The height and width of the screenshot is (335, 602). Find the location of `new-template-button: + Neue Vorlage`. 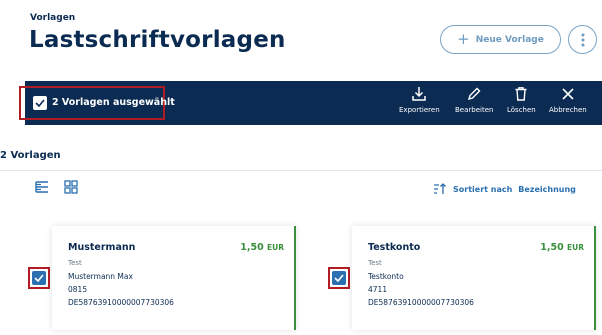

new-template-button: + Neue Vorlage is located at coordinates (500, 39).